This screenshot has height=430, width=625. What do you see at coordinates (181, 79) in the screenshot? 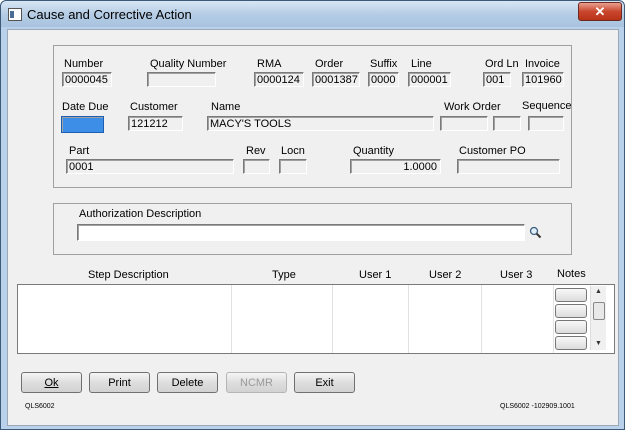
I see `quality-number-field` at bounding box center [181, 79].